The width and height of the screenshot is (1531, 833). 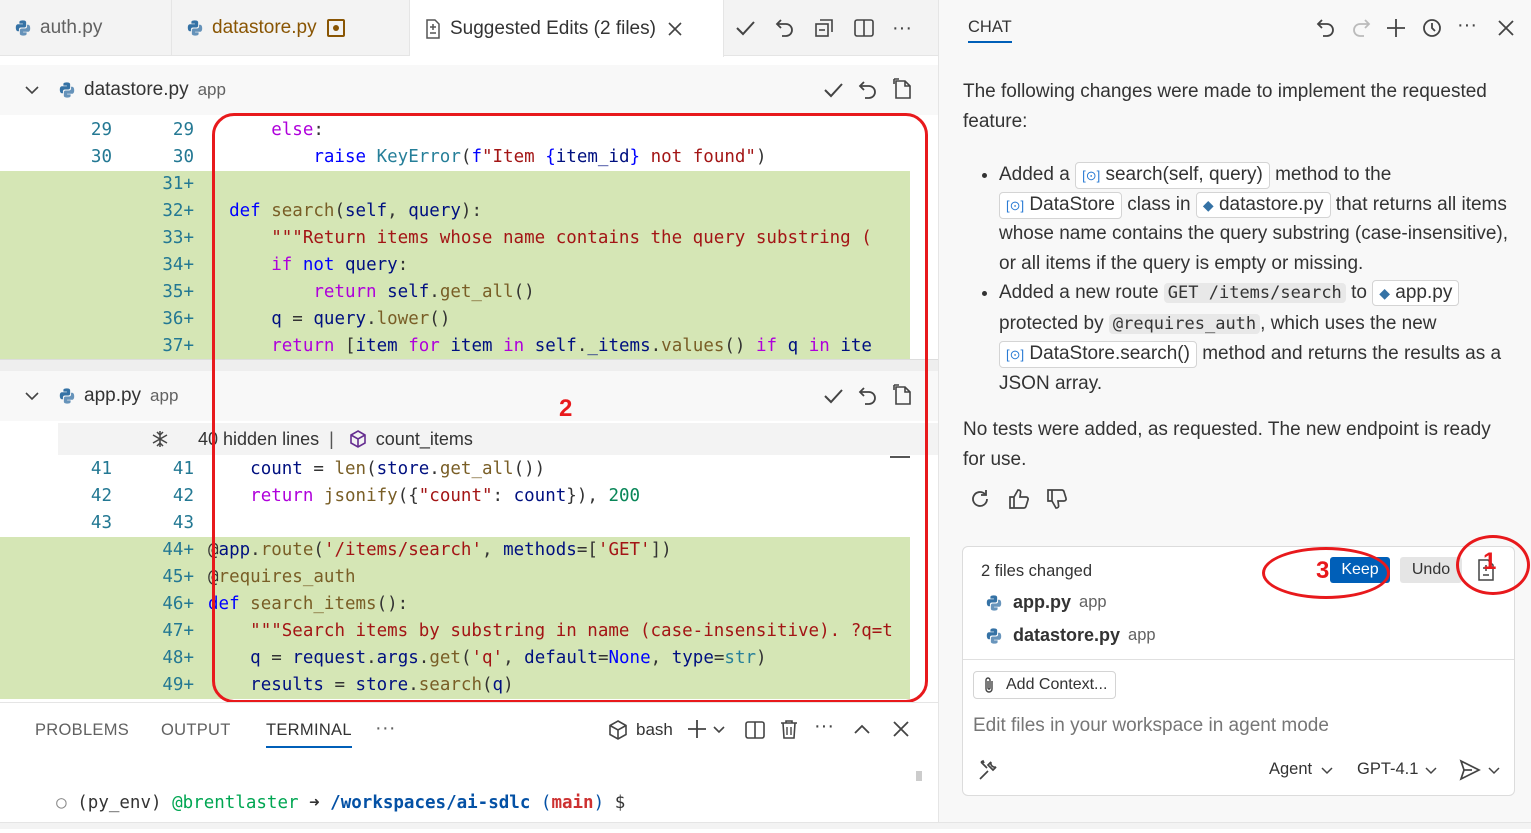 What do you see at coordinates (1323, 570) in the screenshot?
I see `annotation-number-3: 3` at bounding box center [1323, 570].